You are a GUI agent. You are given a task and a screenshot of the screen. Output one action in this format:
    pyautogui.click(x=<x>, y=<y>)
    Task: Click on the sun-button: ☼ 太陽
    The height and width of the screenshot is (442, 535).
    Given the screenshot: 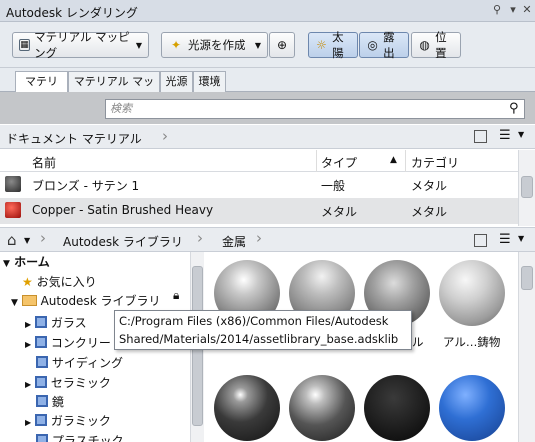 What is the action you would take?
    pyautogui.click(x=333, y=45)
    